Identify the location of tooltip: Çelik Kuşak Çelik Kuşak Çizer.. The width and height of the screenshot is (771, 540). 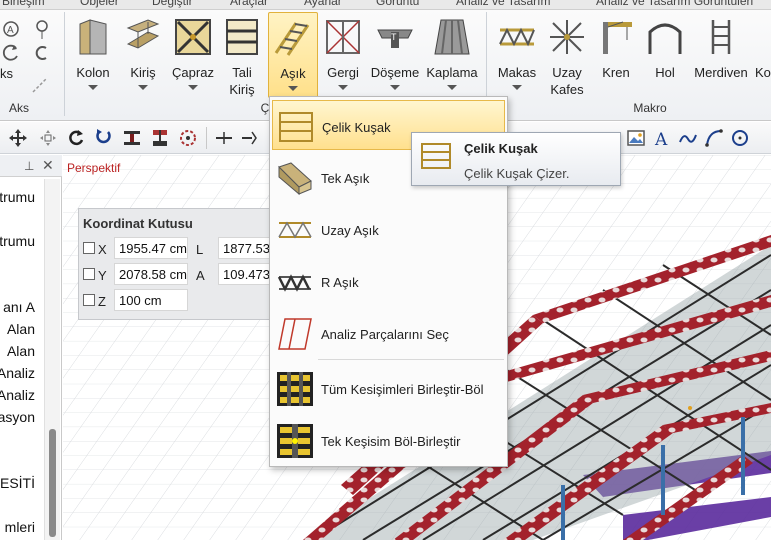
(516, 159).